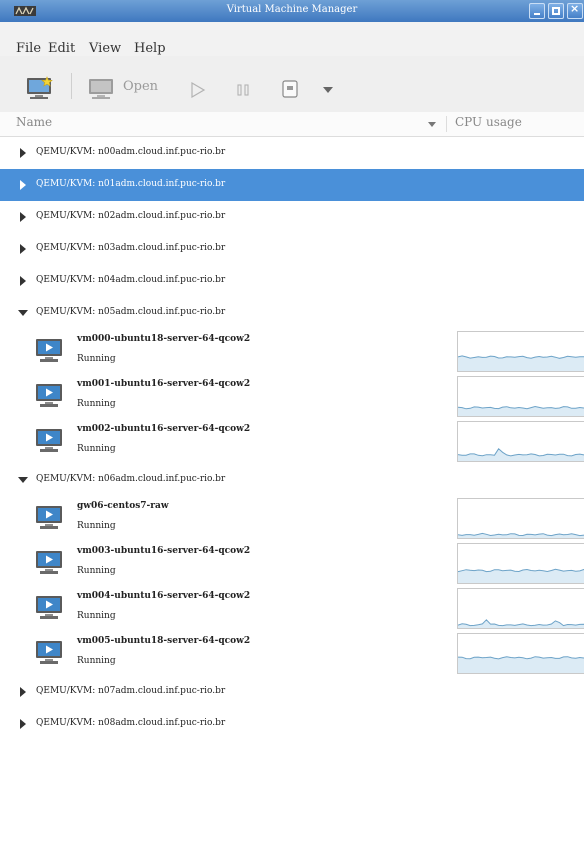 This screenshot has height=852, width=584. I want to click on vm-row: vm002-ubuntu16-server-64-qcow2 Running, so click(292, 441).